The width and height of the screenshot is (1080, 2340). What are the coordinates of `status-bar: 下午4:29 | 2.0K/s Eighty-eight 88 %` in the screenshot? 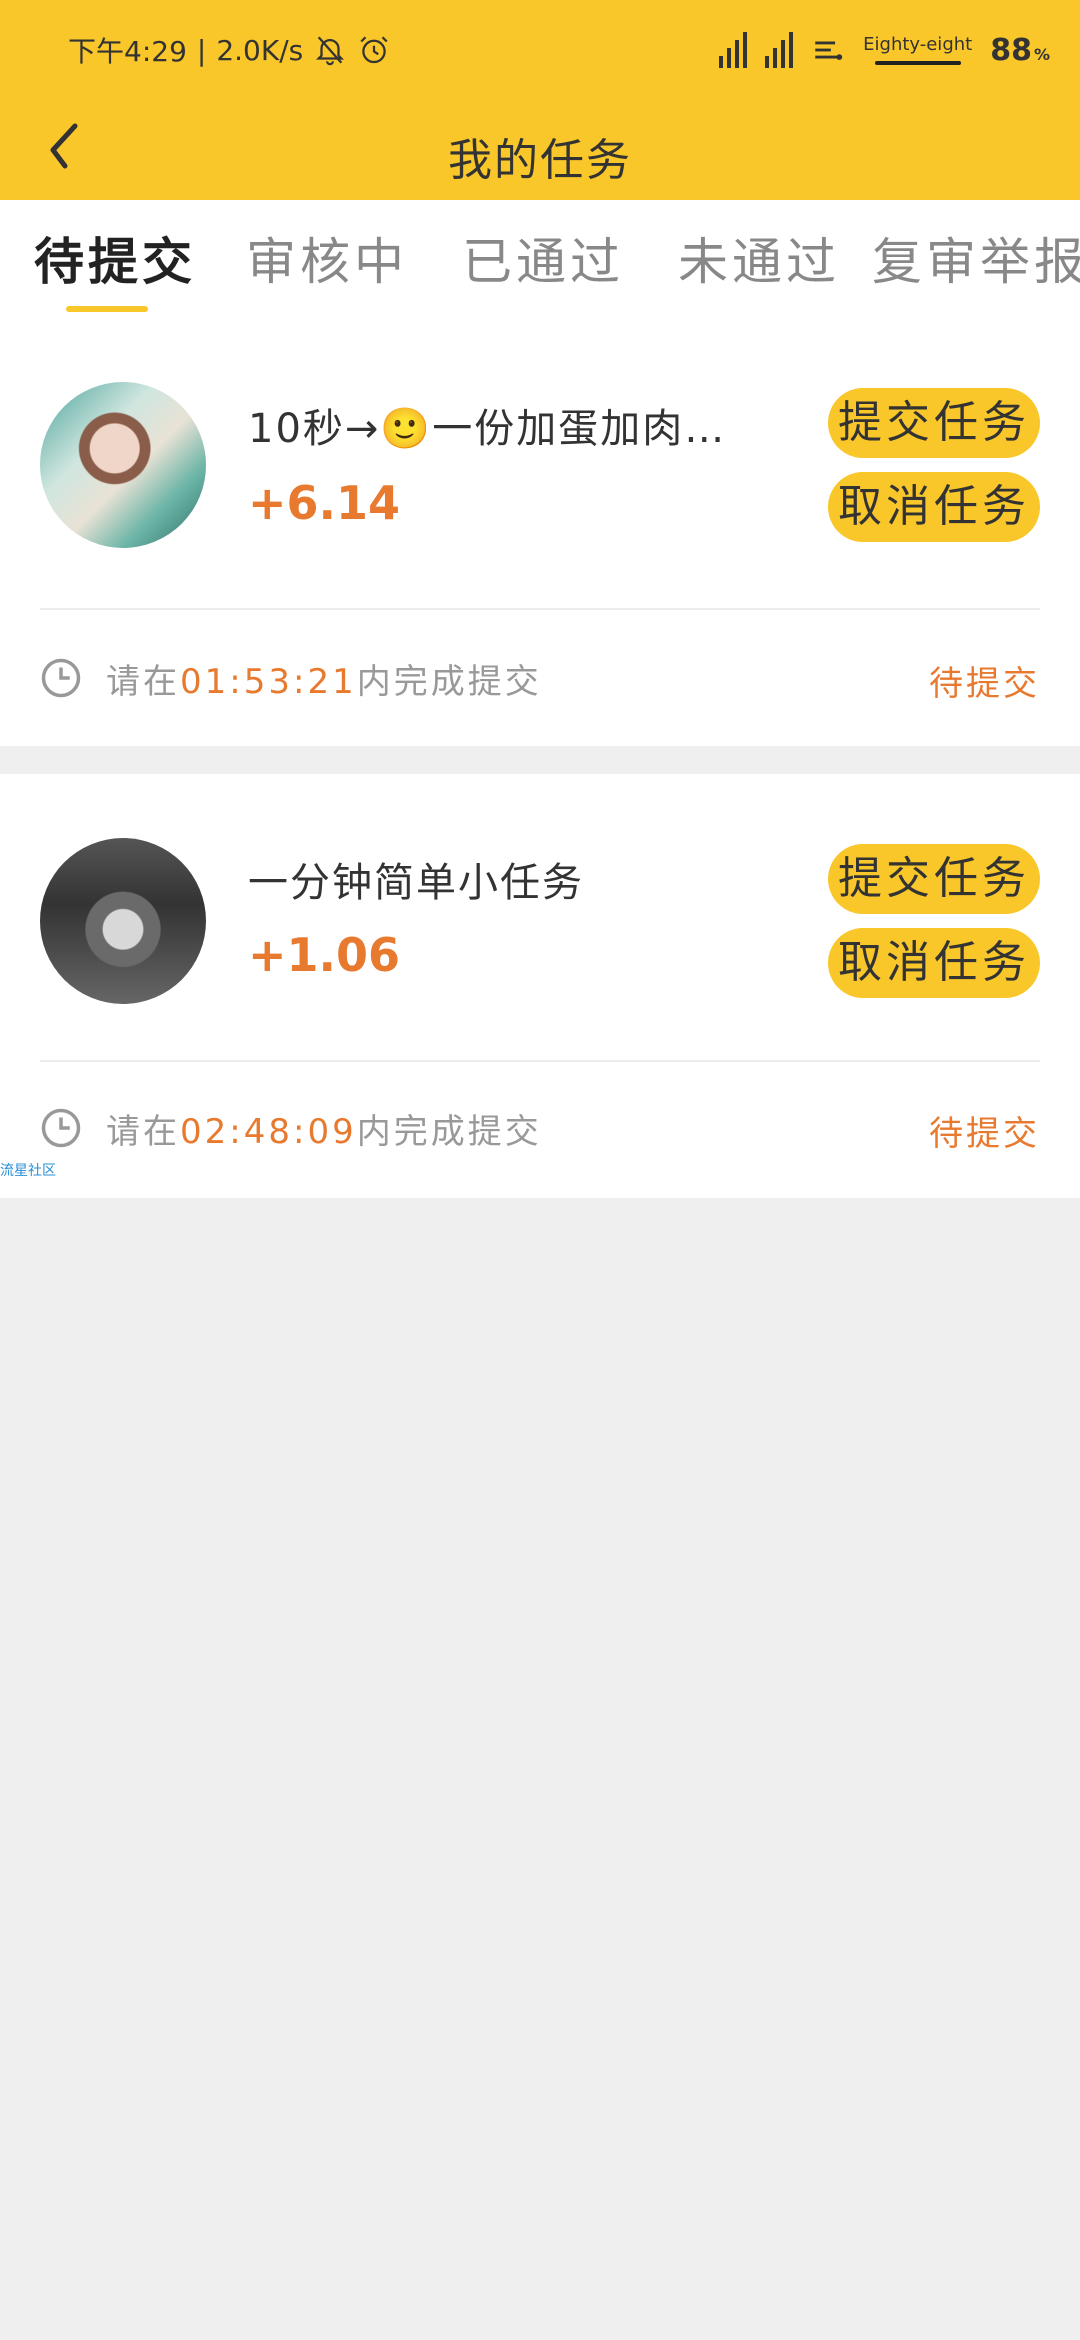 It's located at (540, 50).